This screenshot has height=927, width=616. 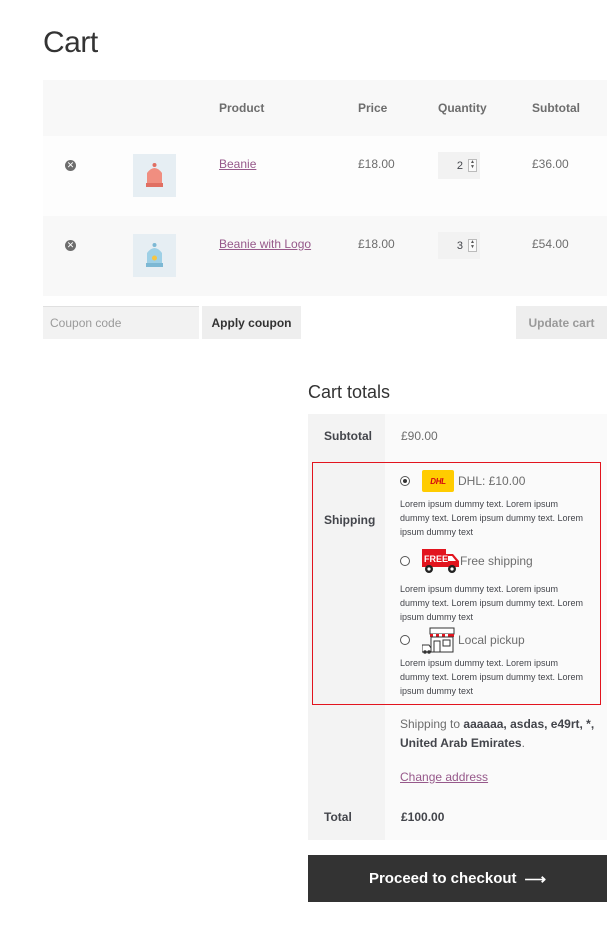 I want to click on coupon-code-input, so click(x=121, y=322).